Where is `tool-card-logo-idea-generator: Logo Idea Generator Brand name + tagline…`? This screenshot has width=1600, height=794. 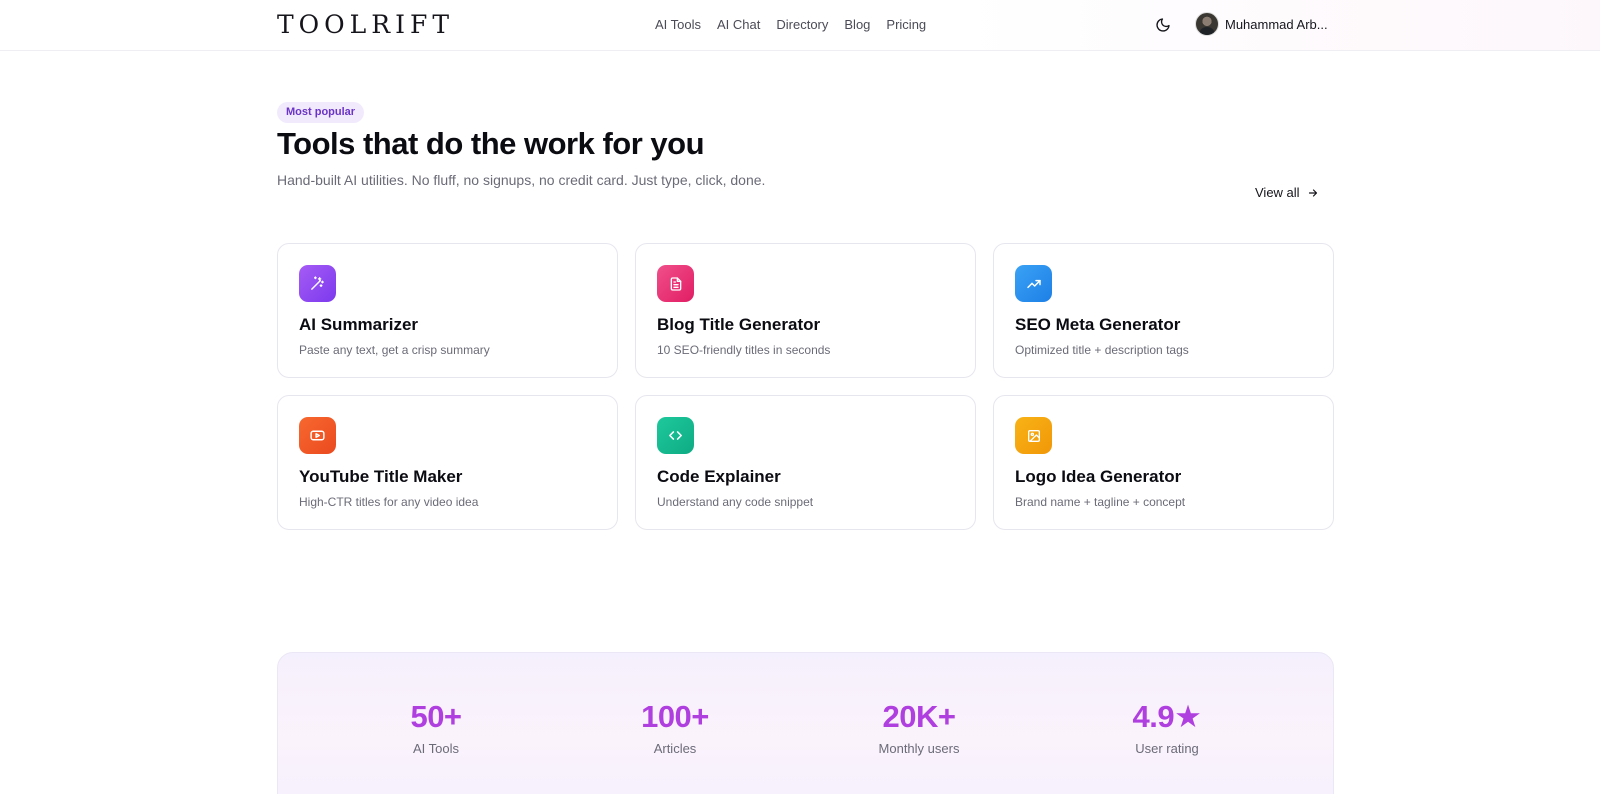 tool-card-logo-idea-generator: Logo Idea Generator Brand name + tagline… is located at coordinates (1163, 462).